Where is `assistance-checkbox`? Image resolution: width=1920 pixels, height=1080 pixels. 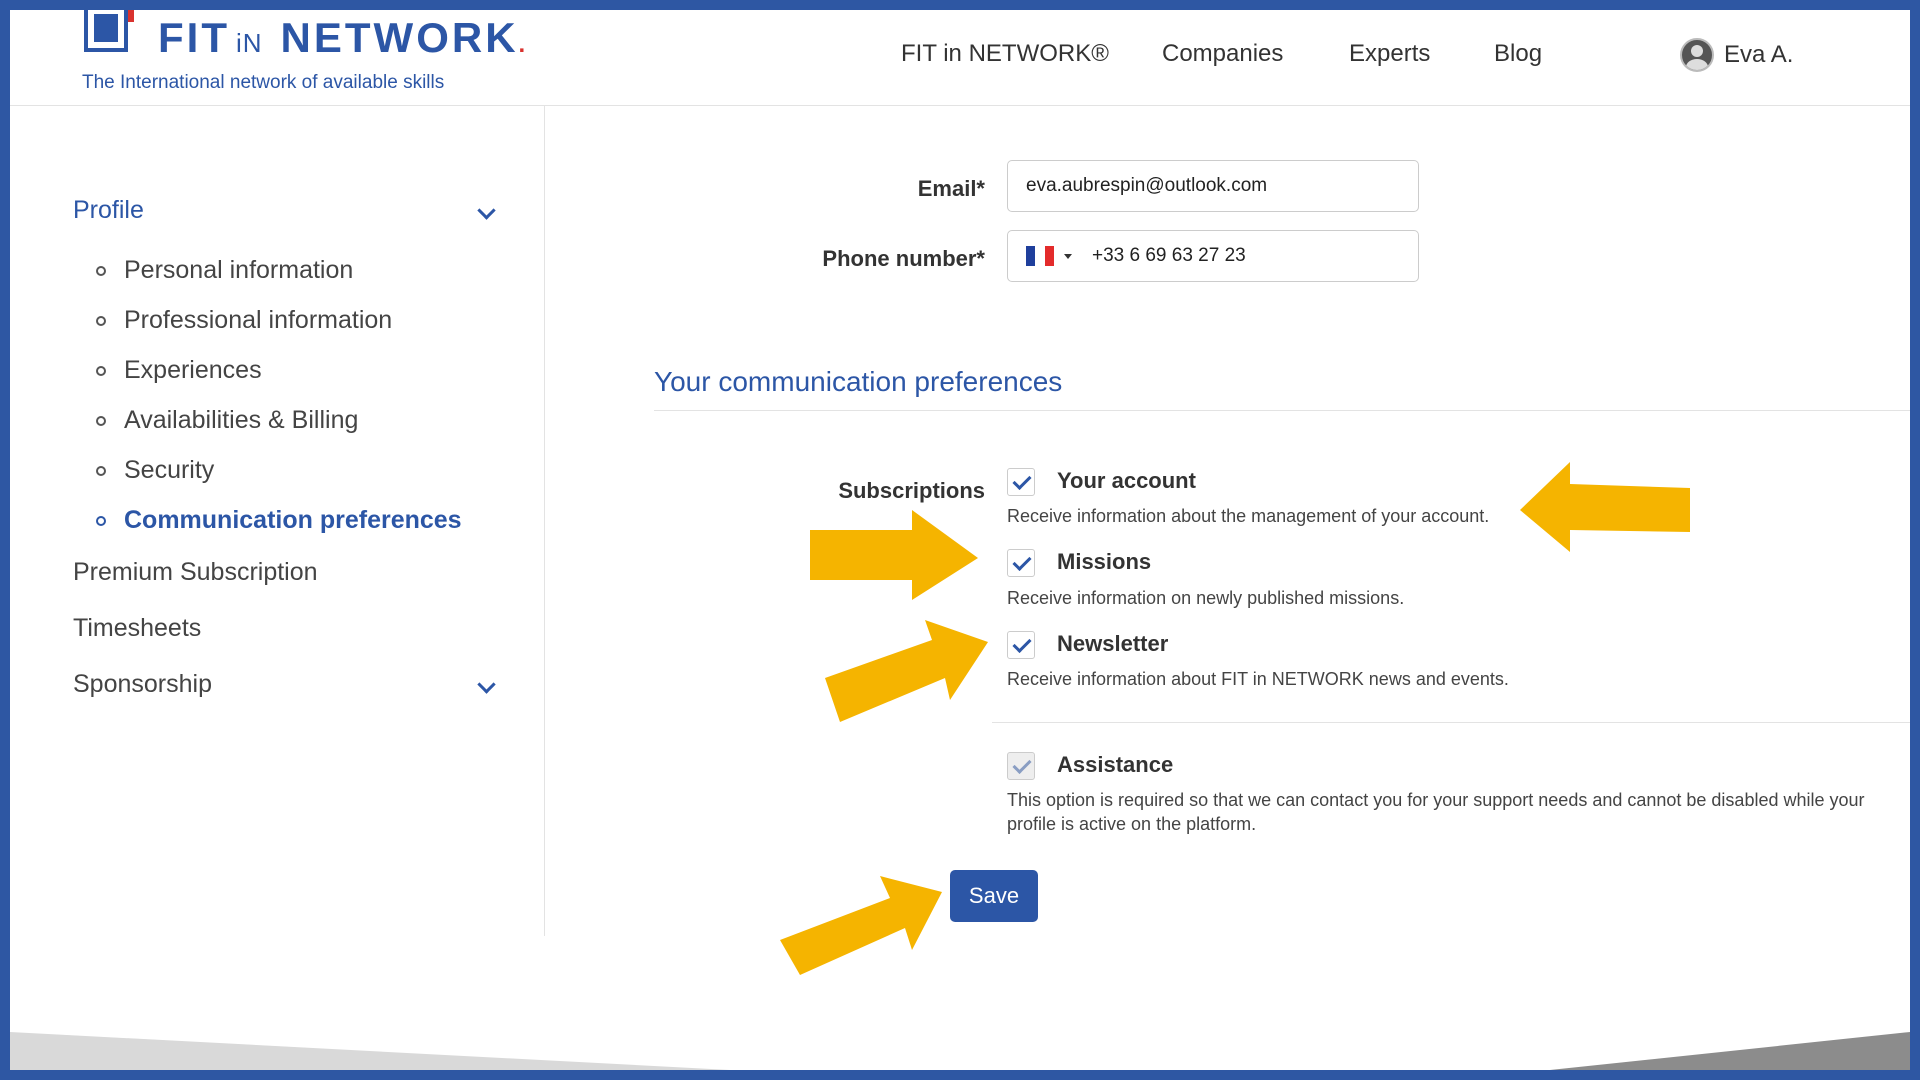 assistance-checkbox is located at coordinates (1021, 766).